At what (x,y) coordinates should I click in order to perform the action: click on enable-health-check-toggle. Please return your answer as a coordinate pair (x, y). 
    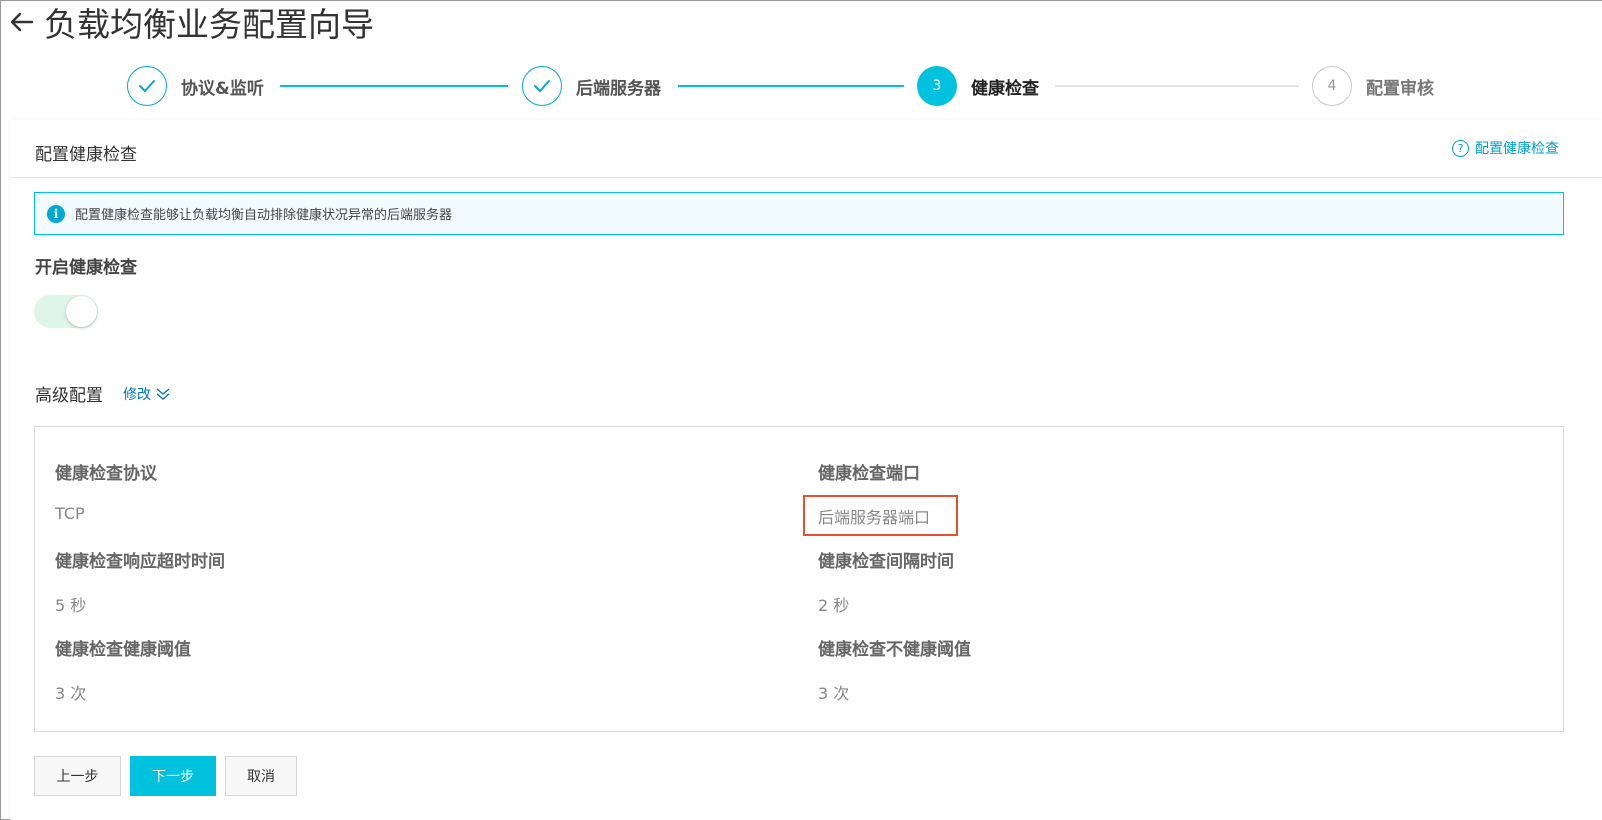
    Looking at the image, I should click on (66, 311).